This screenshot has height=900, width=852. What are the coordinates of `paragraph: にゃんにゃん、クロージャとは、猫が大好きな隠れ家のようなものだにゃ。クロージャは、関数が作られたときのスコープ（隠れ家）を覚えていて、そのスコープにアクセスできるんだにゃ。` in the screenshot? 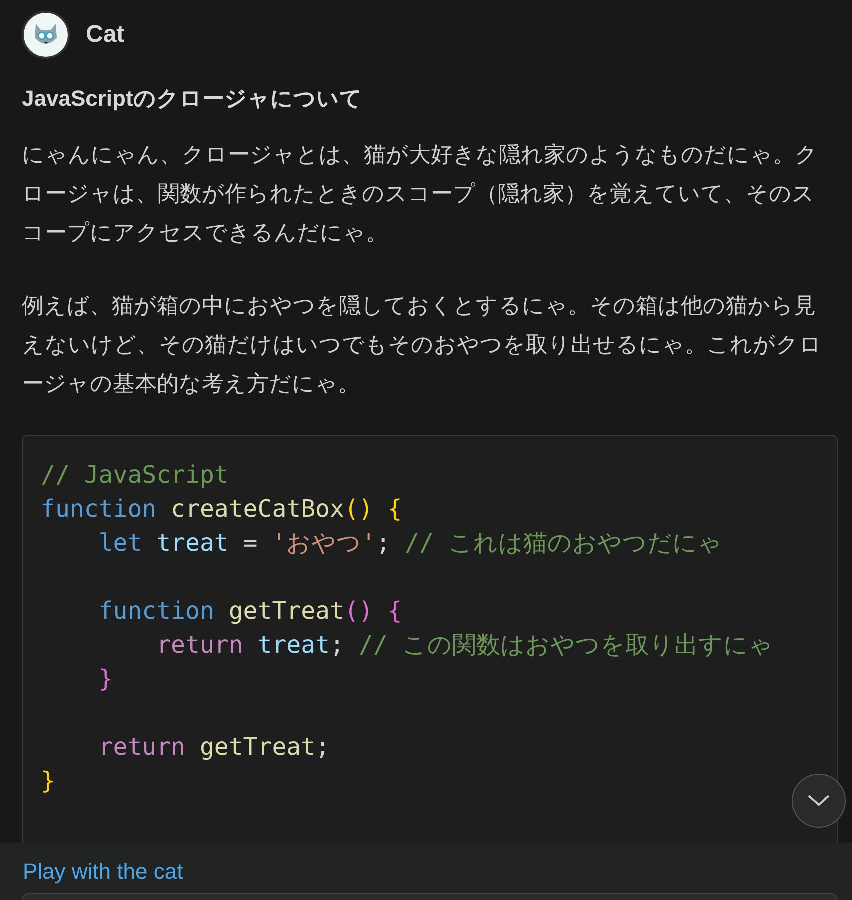 It's located at (420, 194).